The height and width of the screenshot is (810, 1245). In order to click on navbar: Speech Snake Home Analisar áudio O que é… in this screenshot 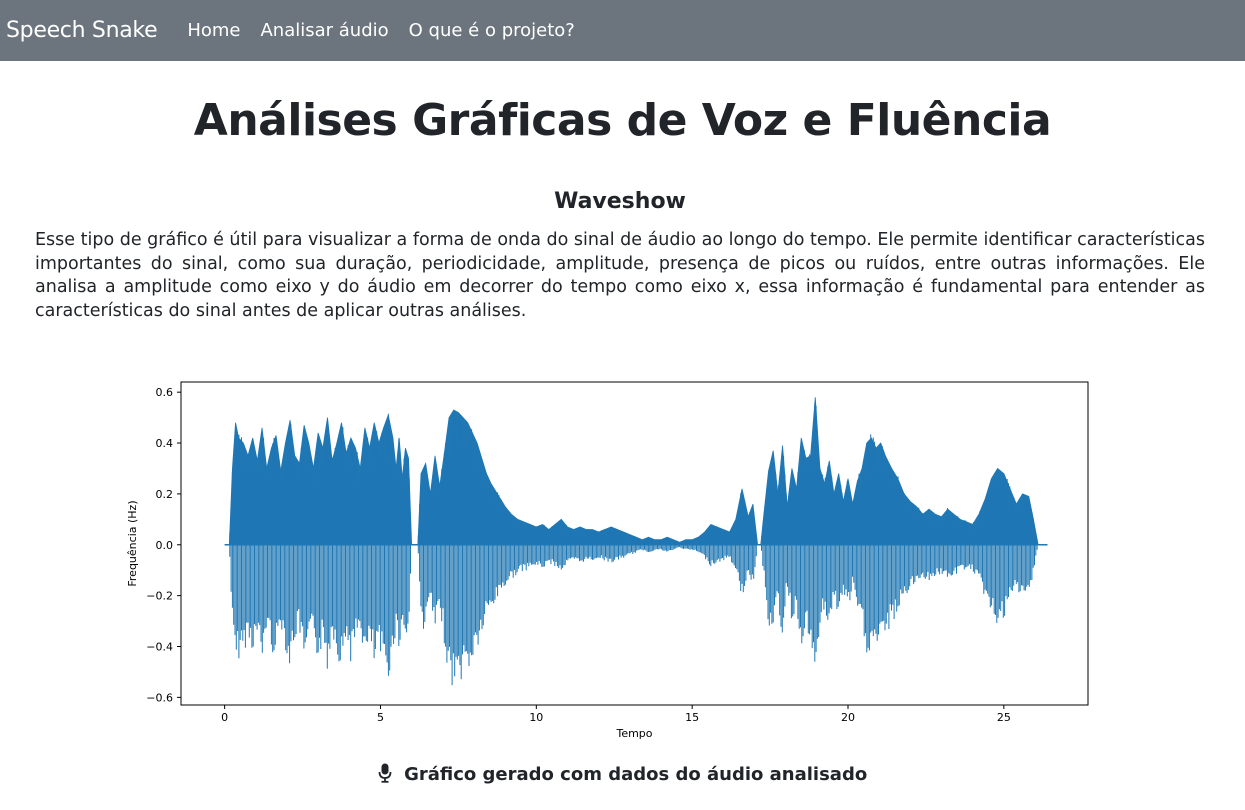, I will do `click(622, 30)`.